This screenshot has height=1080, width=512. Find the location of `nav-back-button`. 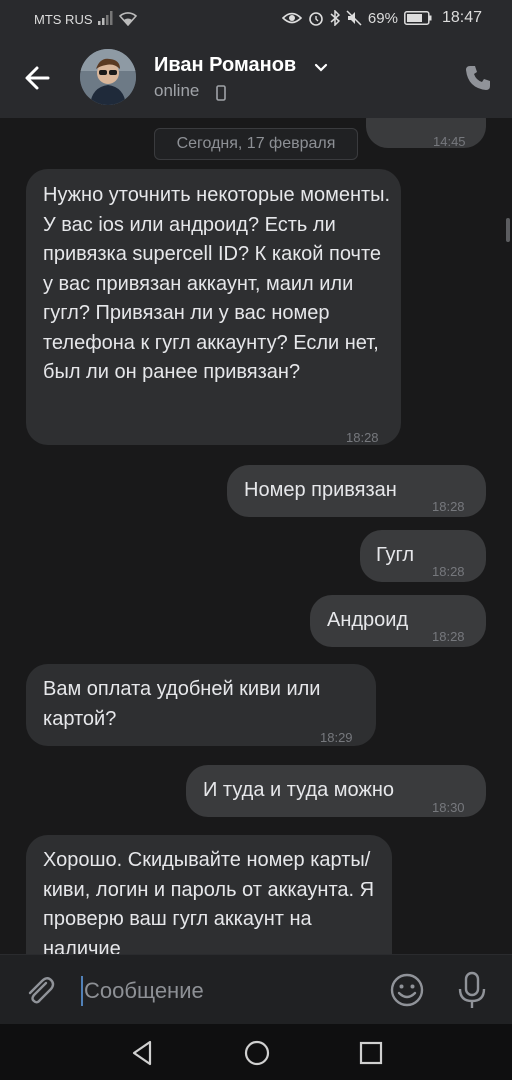

nav-back-button is located at coordinates (143, 1053).